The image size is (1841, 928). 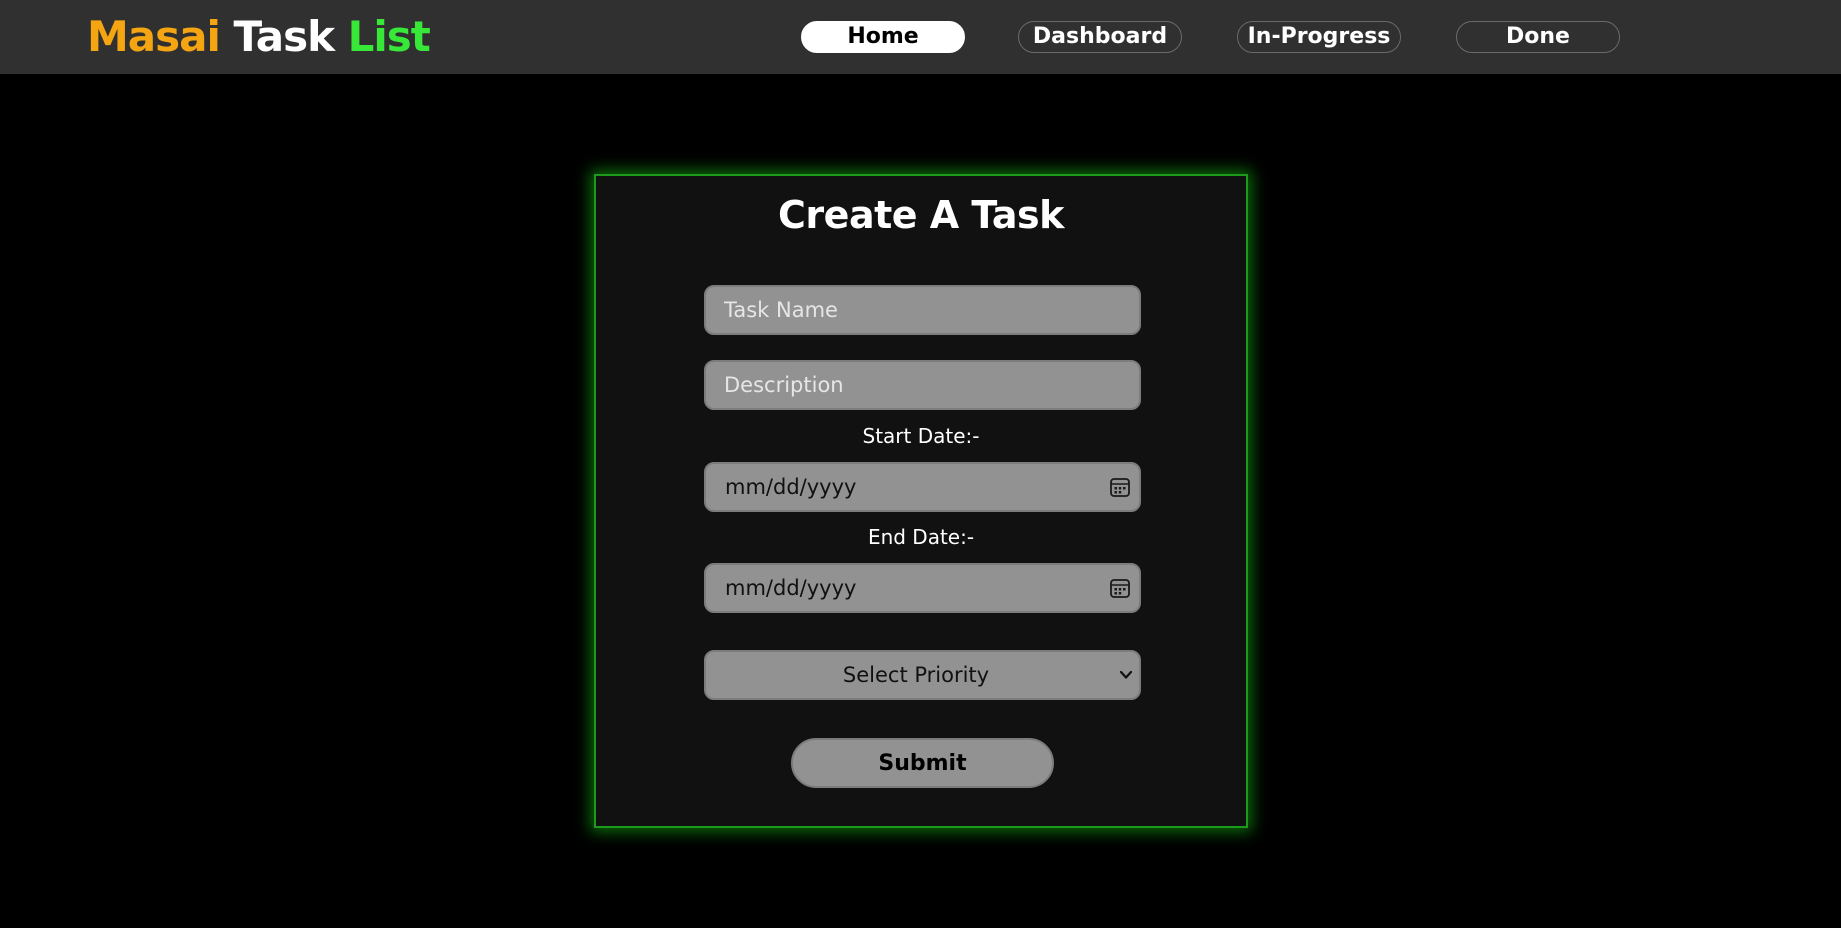 I want to click on chevron-down-icon, so click(x=1126, y=674).